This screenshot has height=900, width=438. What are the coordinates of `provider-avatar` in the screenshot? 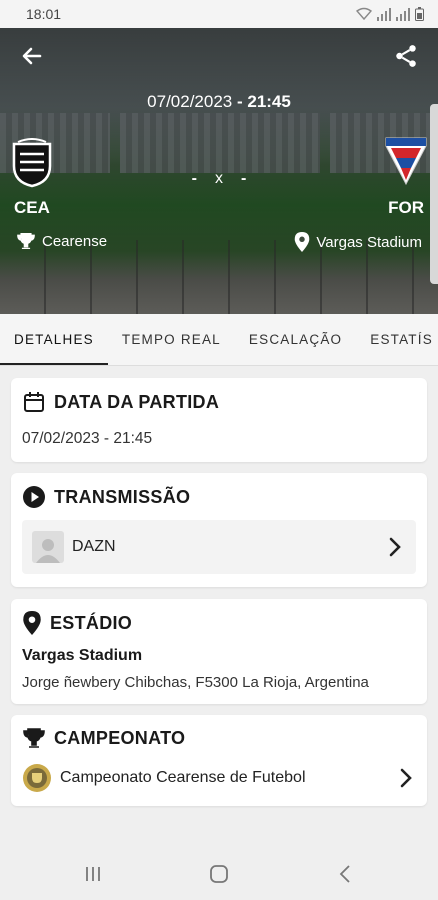 It's located at (48, 547).